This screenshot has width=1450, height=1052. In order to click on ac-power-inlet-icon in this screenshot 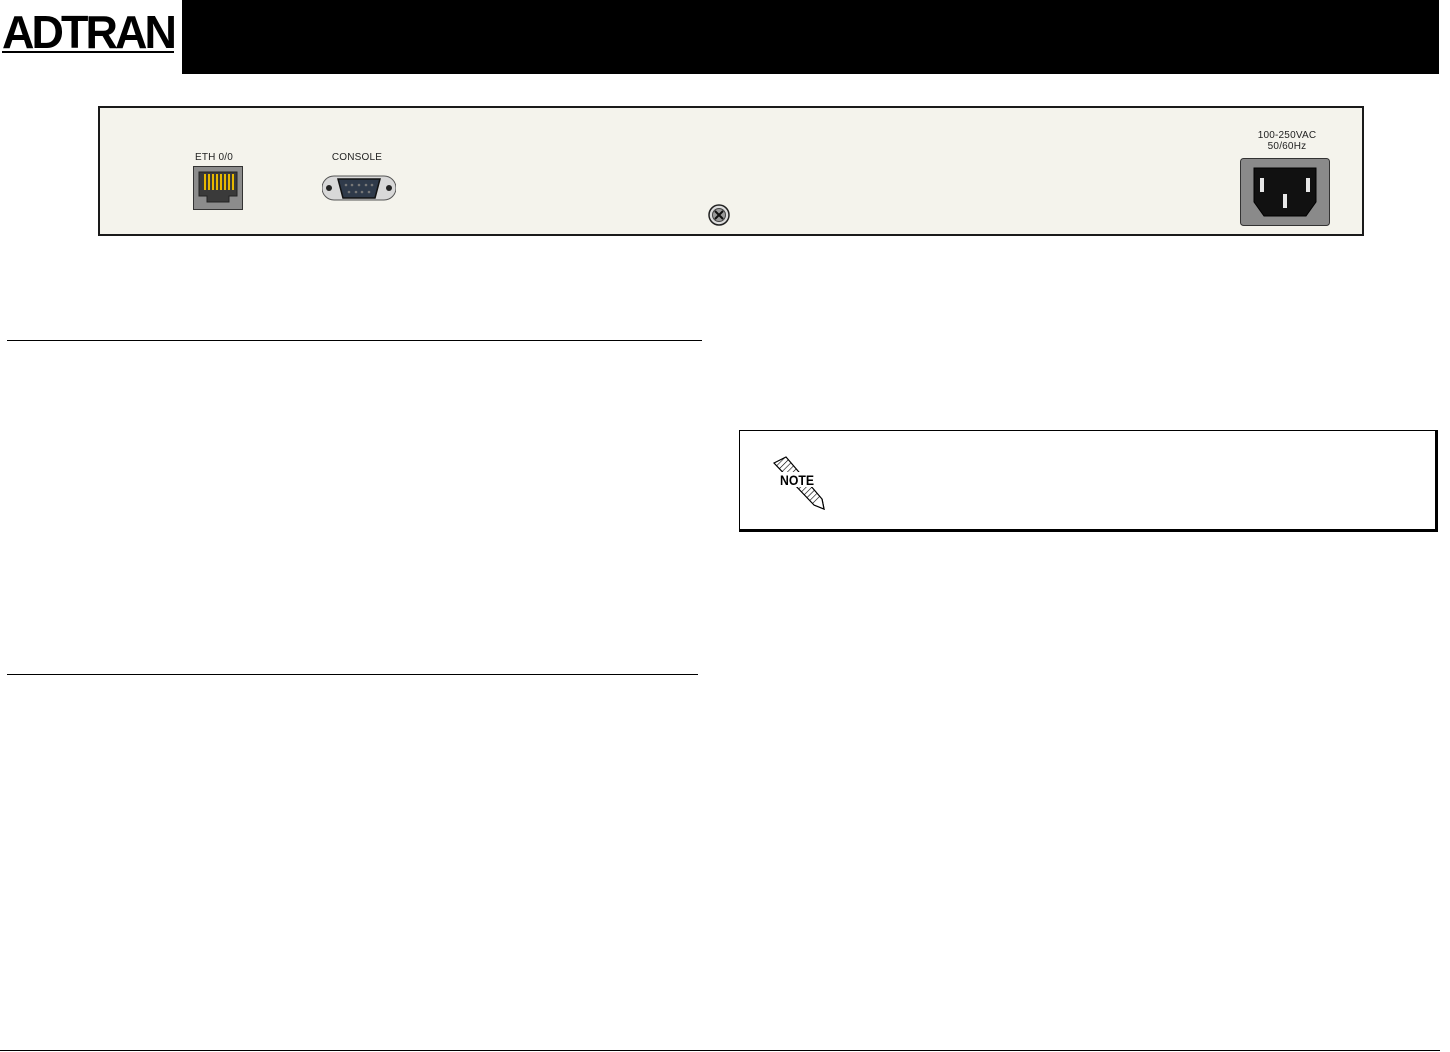, I will do `click(1285, 194)`.